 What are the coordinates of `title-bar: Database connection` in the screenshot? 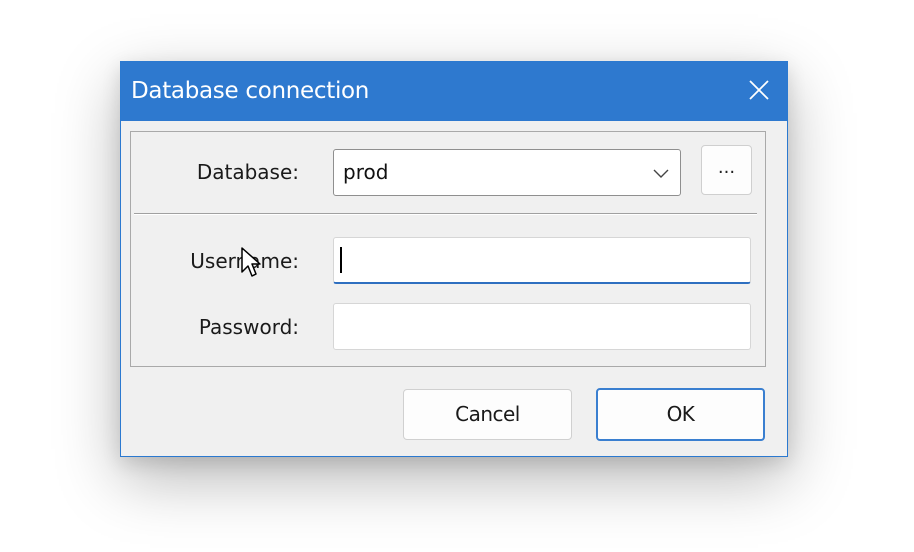 It's located at (454, 91).